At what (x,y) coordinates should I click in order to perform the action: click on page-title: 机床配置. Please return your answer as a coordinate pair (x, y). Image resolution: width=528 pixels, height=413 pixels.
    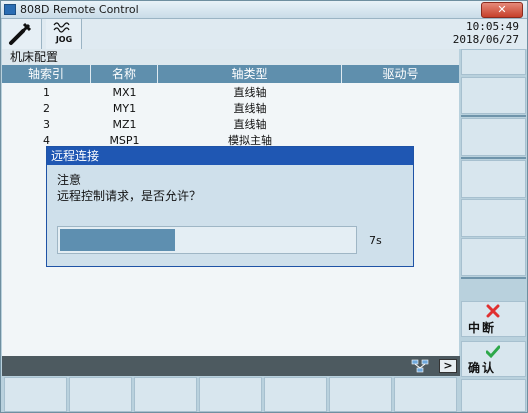
    Looking at the image, I should click on (230, 57).